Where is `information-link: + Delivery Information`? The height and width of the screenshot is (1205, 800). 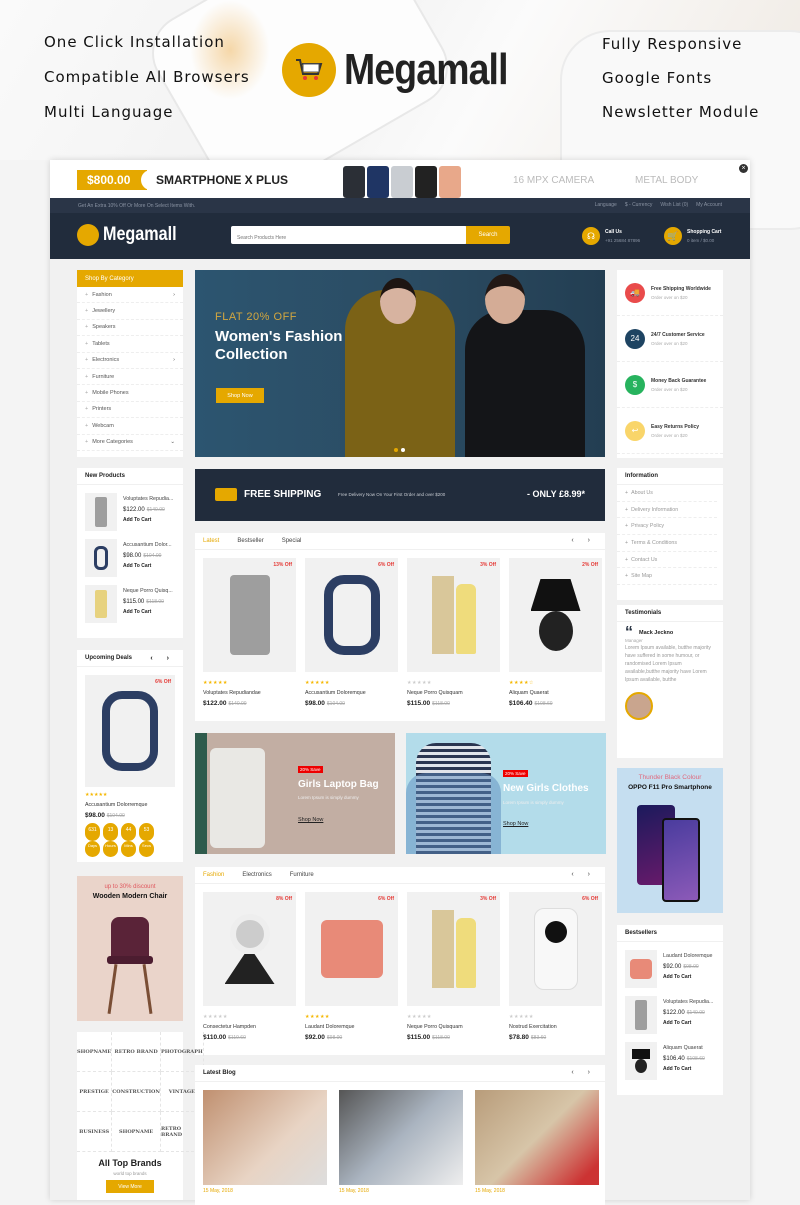
information-link: + Delivery Information is located at coordinates (667, 510).